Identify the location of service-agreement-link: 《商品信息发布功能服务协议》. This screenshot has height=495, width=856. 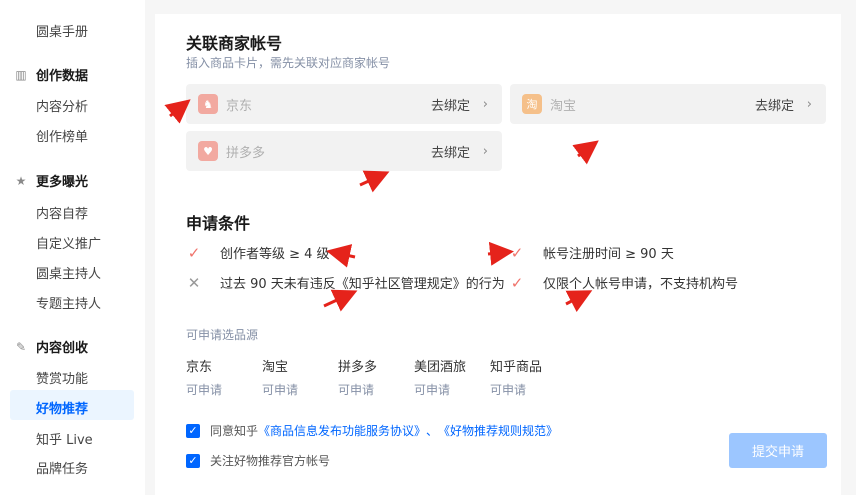
(342, 430).